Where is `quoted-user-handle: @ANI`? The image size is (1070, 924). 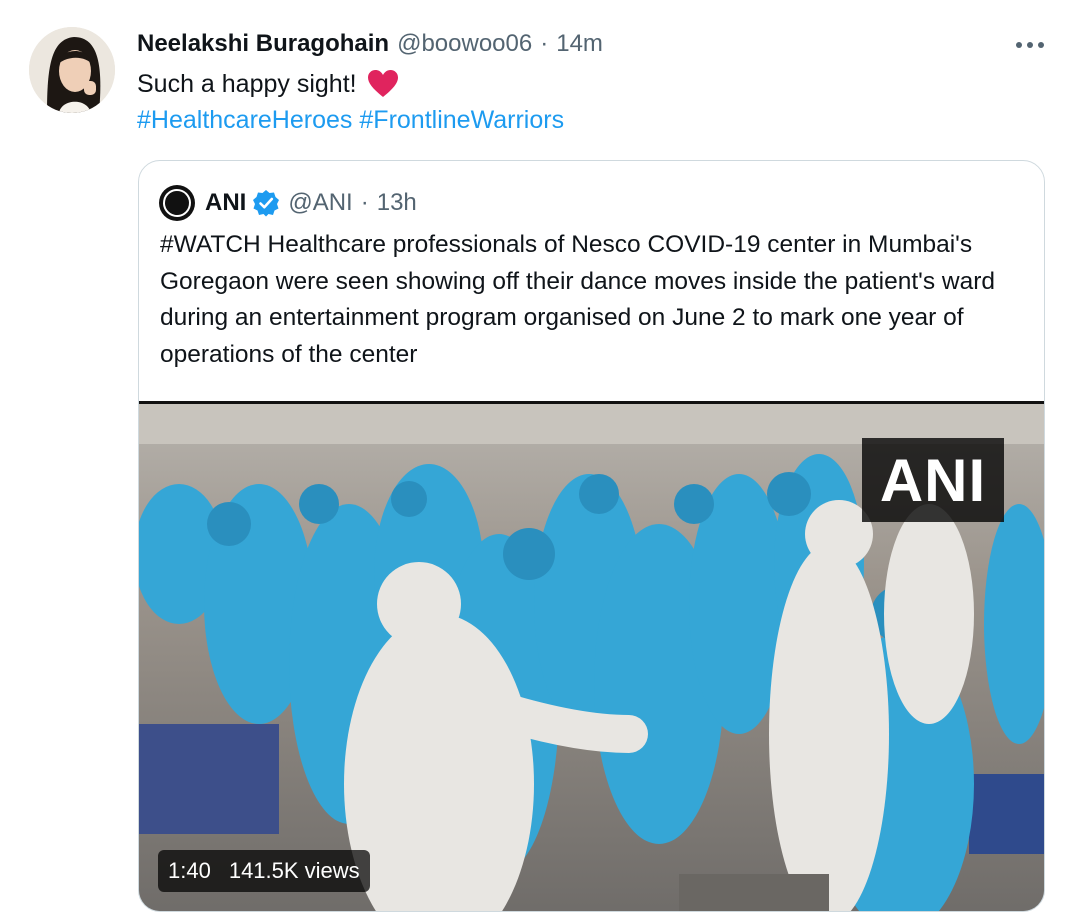 quoted-user-handle: @ANI is located at coordinates (320, 203).